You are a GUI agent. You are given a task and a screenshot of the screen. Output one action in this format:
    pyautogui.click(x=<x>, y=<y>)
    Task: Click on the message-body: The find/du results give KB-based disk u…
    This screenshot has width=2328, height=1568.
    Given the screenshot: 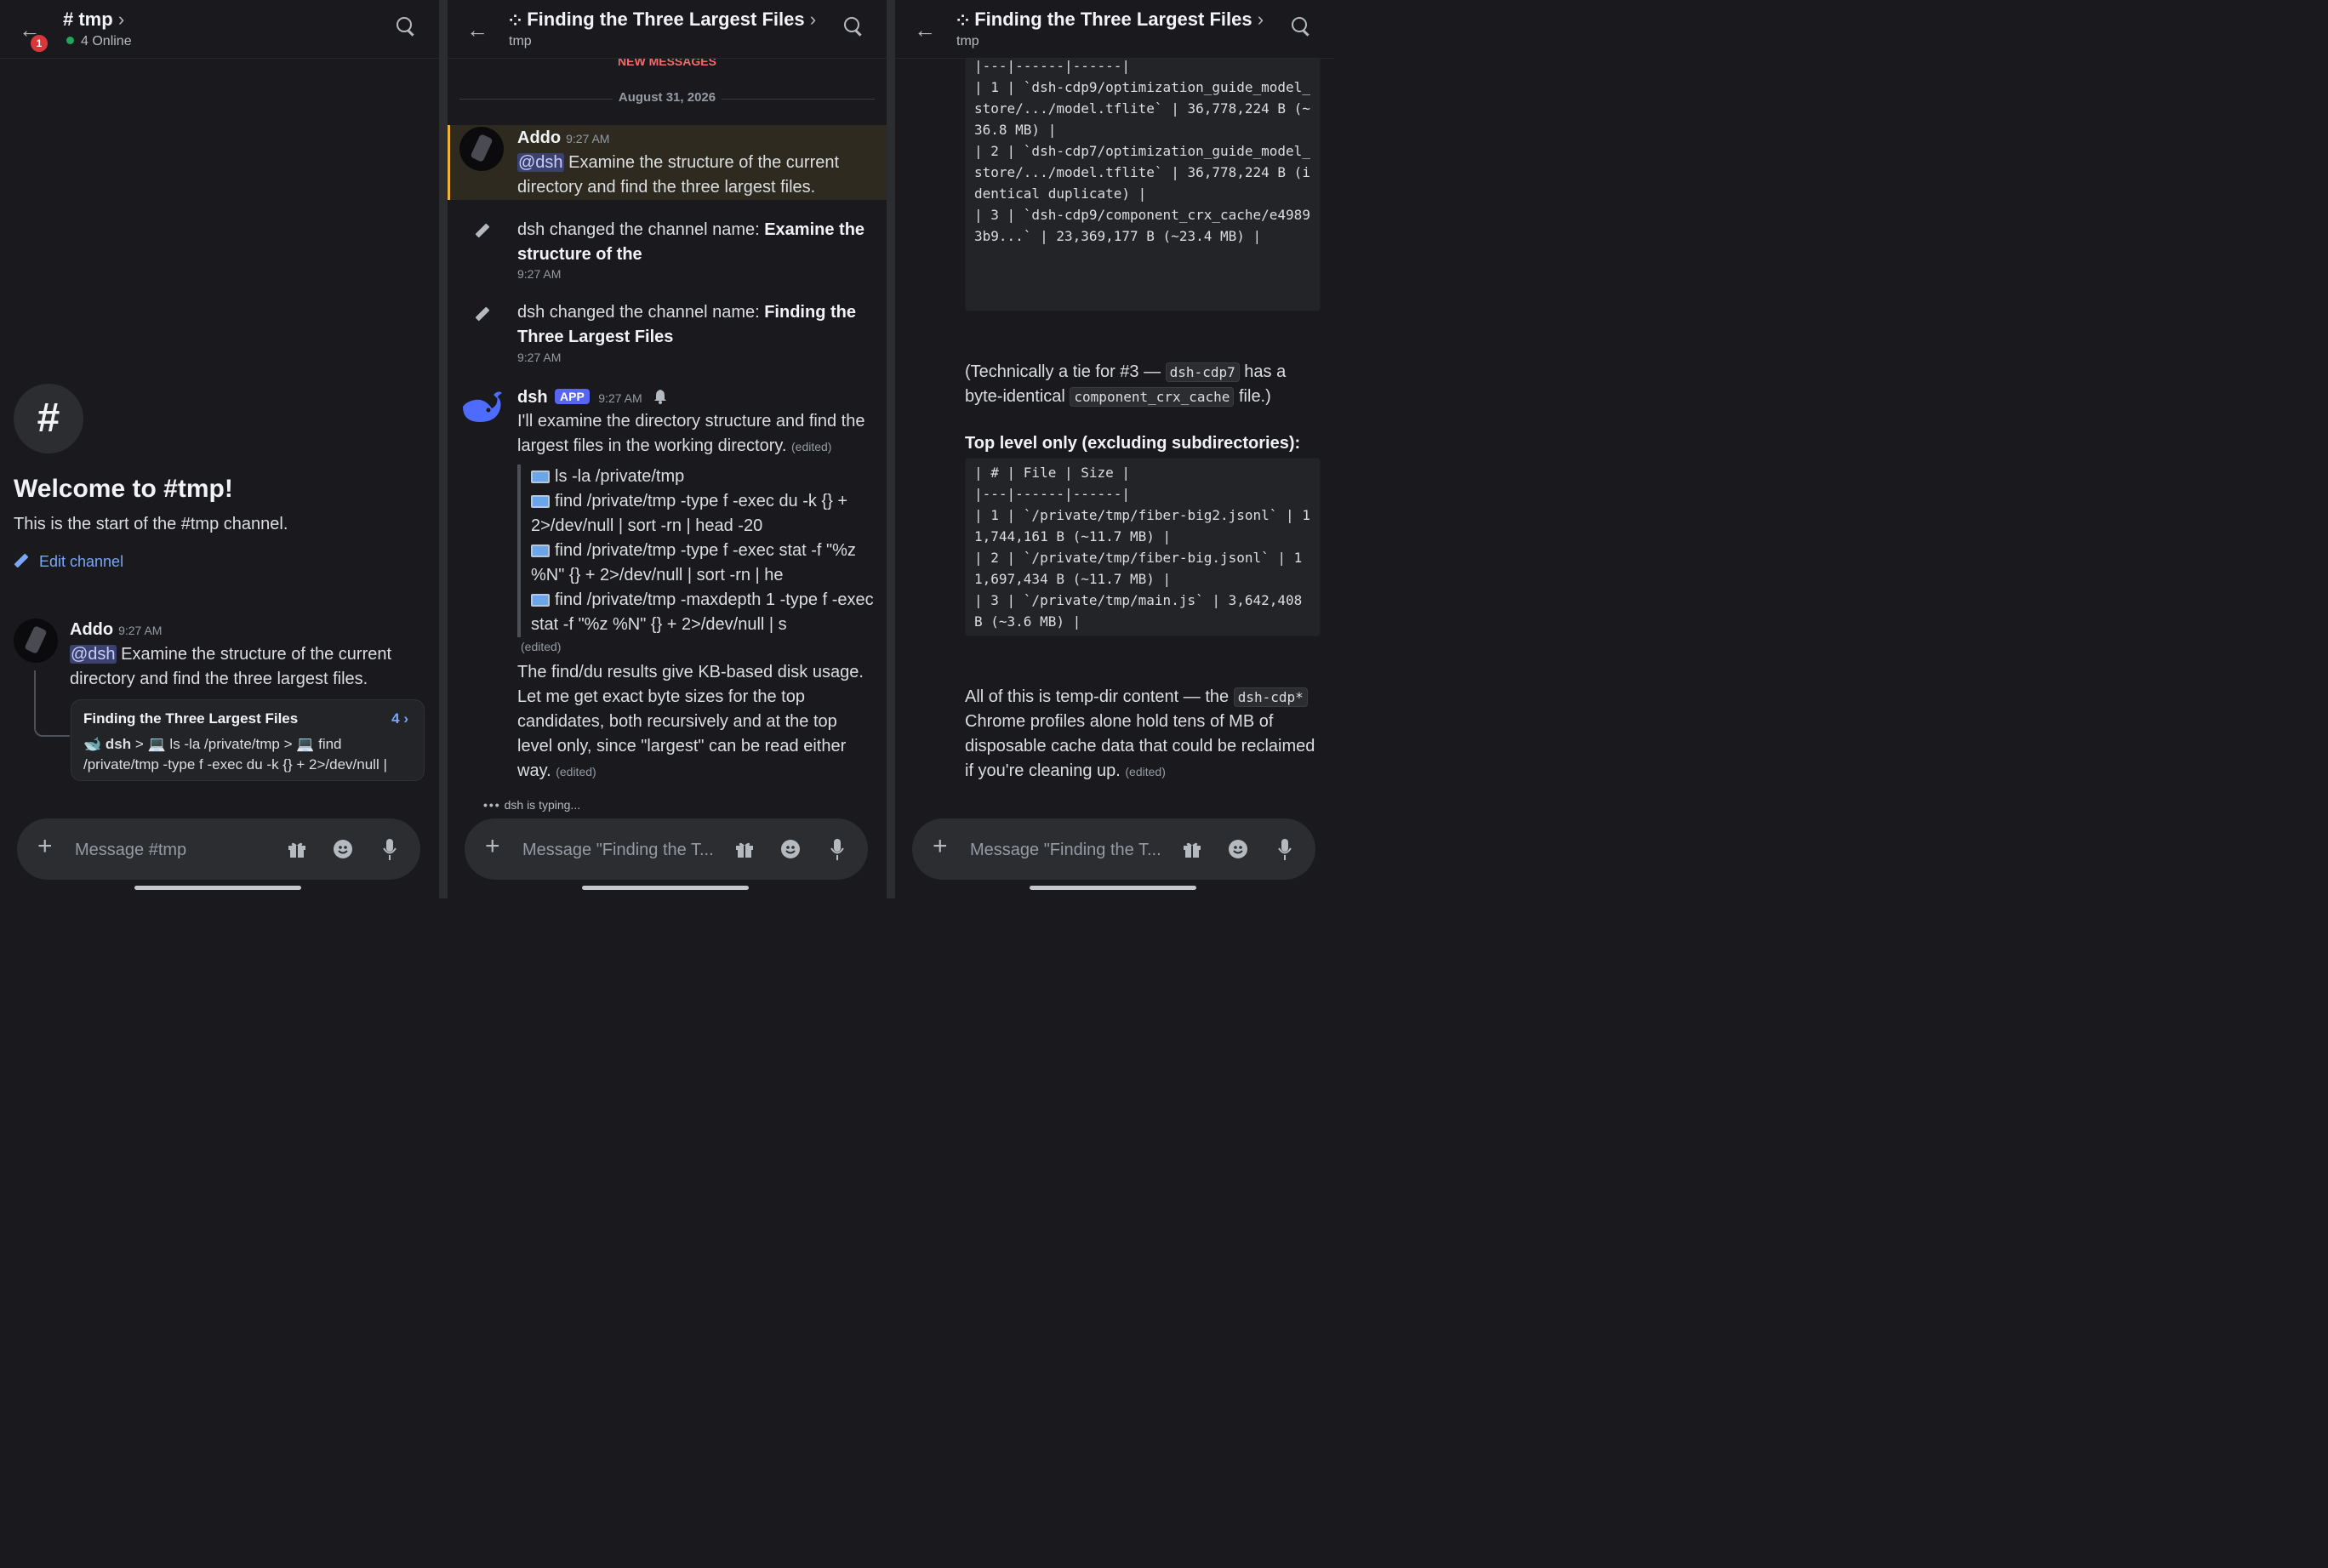 What is the action you would take?
    pyautogui.click(x=696, y=722)
    